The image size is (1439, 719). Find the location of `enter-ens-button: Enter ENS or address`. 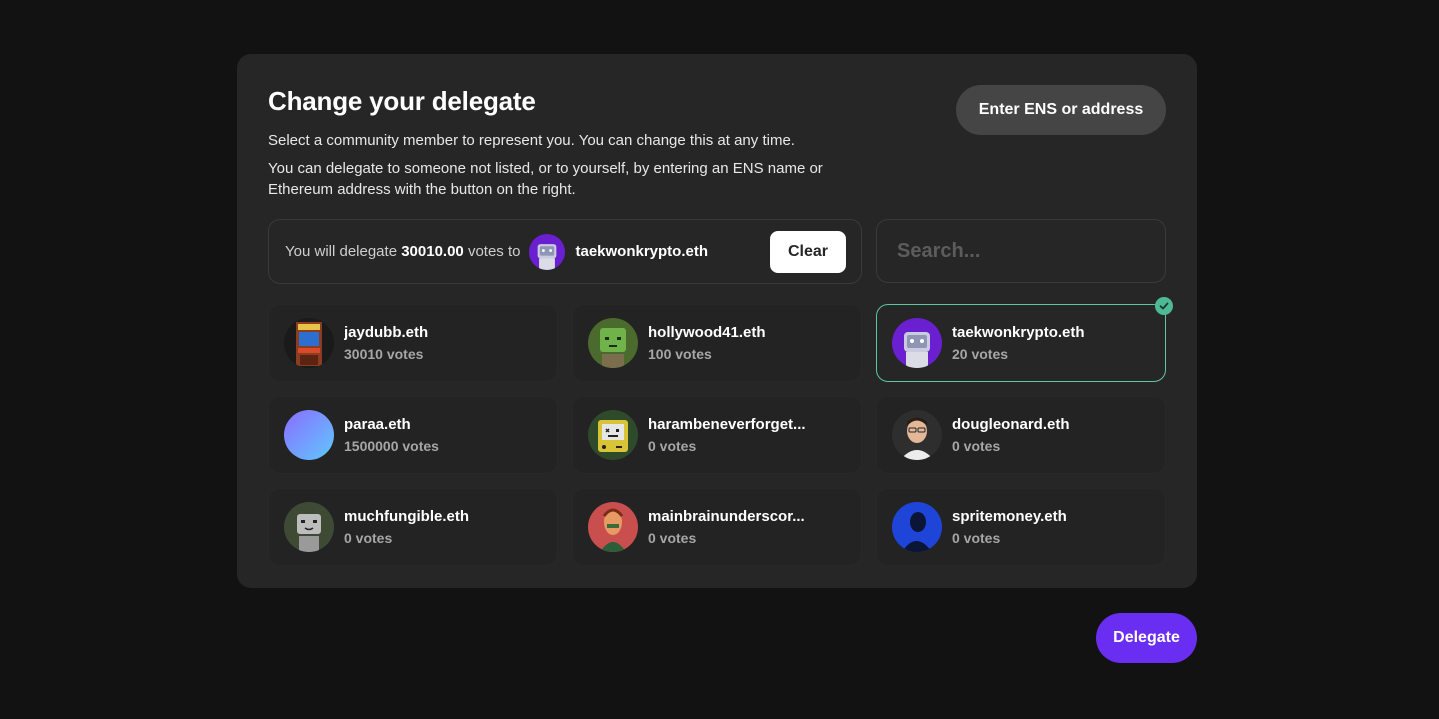

enter-ens-button: Enter ENS or address is located at coordinates (1061, 110).